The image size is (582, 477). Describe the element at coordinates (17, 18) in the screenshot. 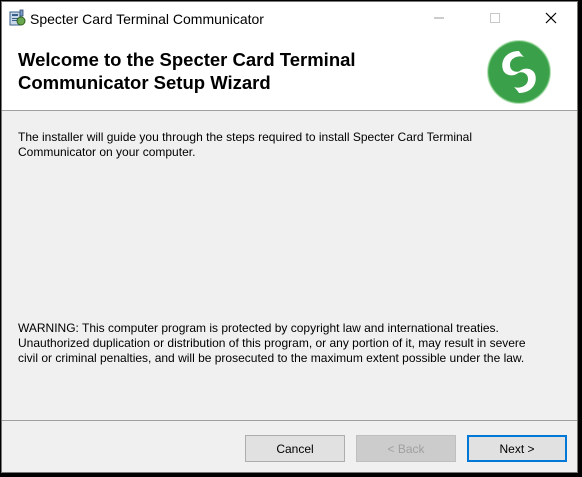

I see `installer-app-icon` at that location.